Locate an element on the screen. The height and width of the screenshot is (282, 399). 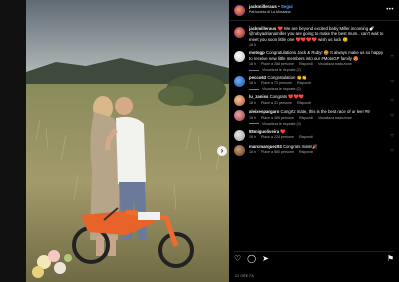
author-username: jackmilleraus is located at coordinates (263, 6).